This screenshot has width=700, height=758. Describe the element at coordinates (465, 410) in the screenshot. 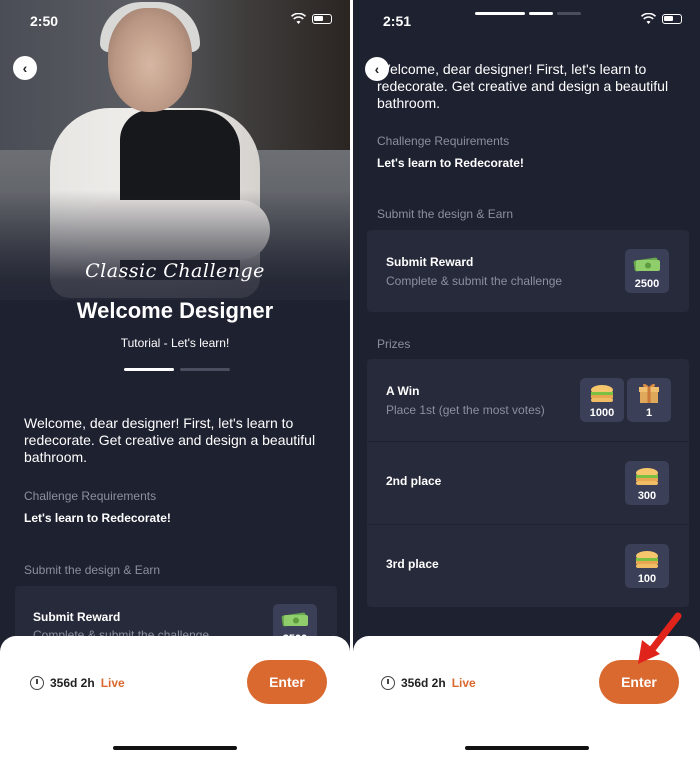

I see `prize-subtitle-1st: Place 1st (get the most votes)` at that location.